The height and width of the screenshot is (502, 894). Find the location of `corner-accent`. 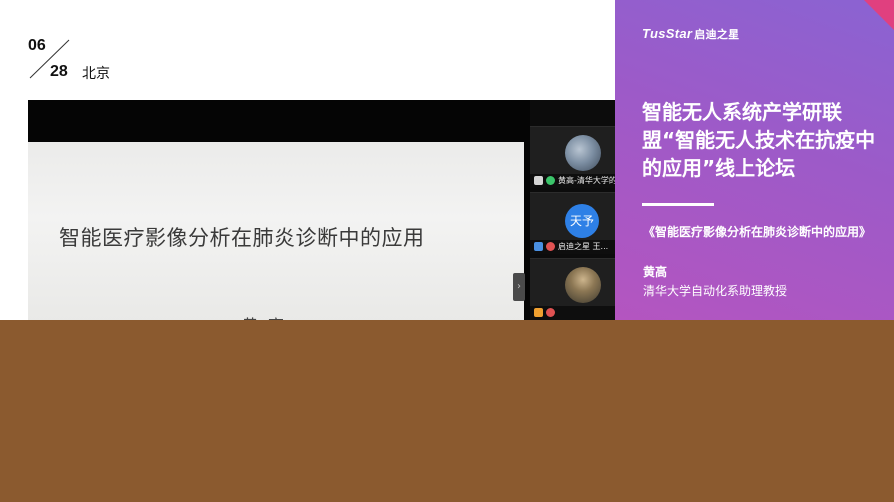

corner-accent is located at coordinates (879, 15).